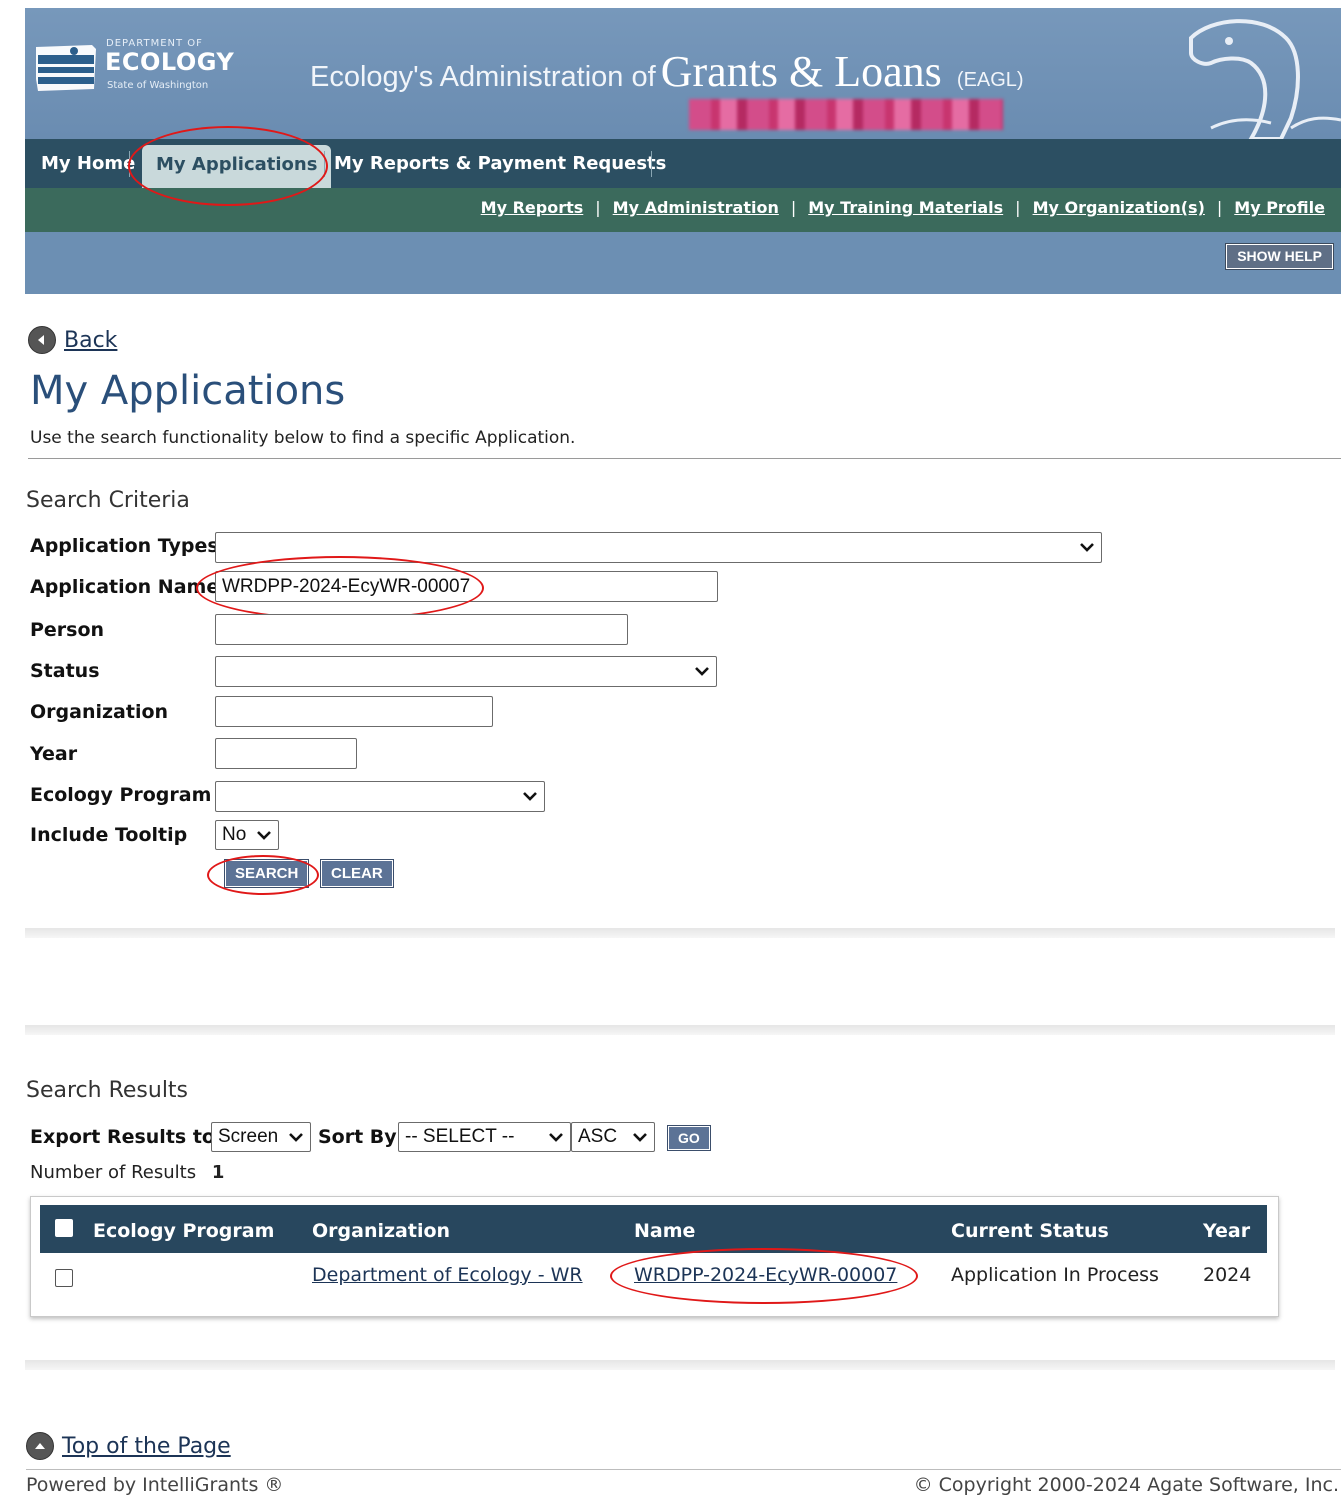 The width and height of the screenshot is (1341, 1496). What do you see at coordinates (466, 671) in the screenshot?
I see `status-select` at bounding box center [466, 671].